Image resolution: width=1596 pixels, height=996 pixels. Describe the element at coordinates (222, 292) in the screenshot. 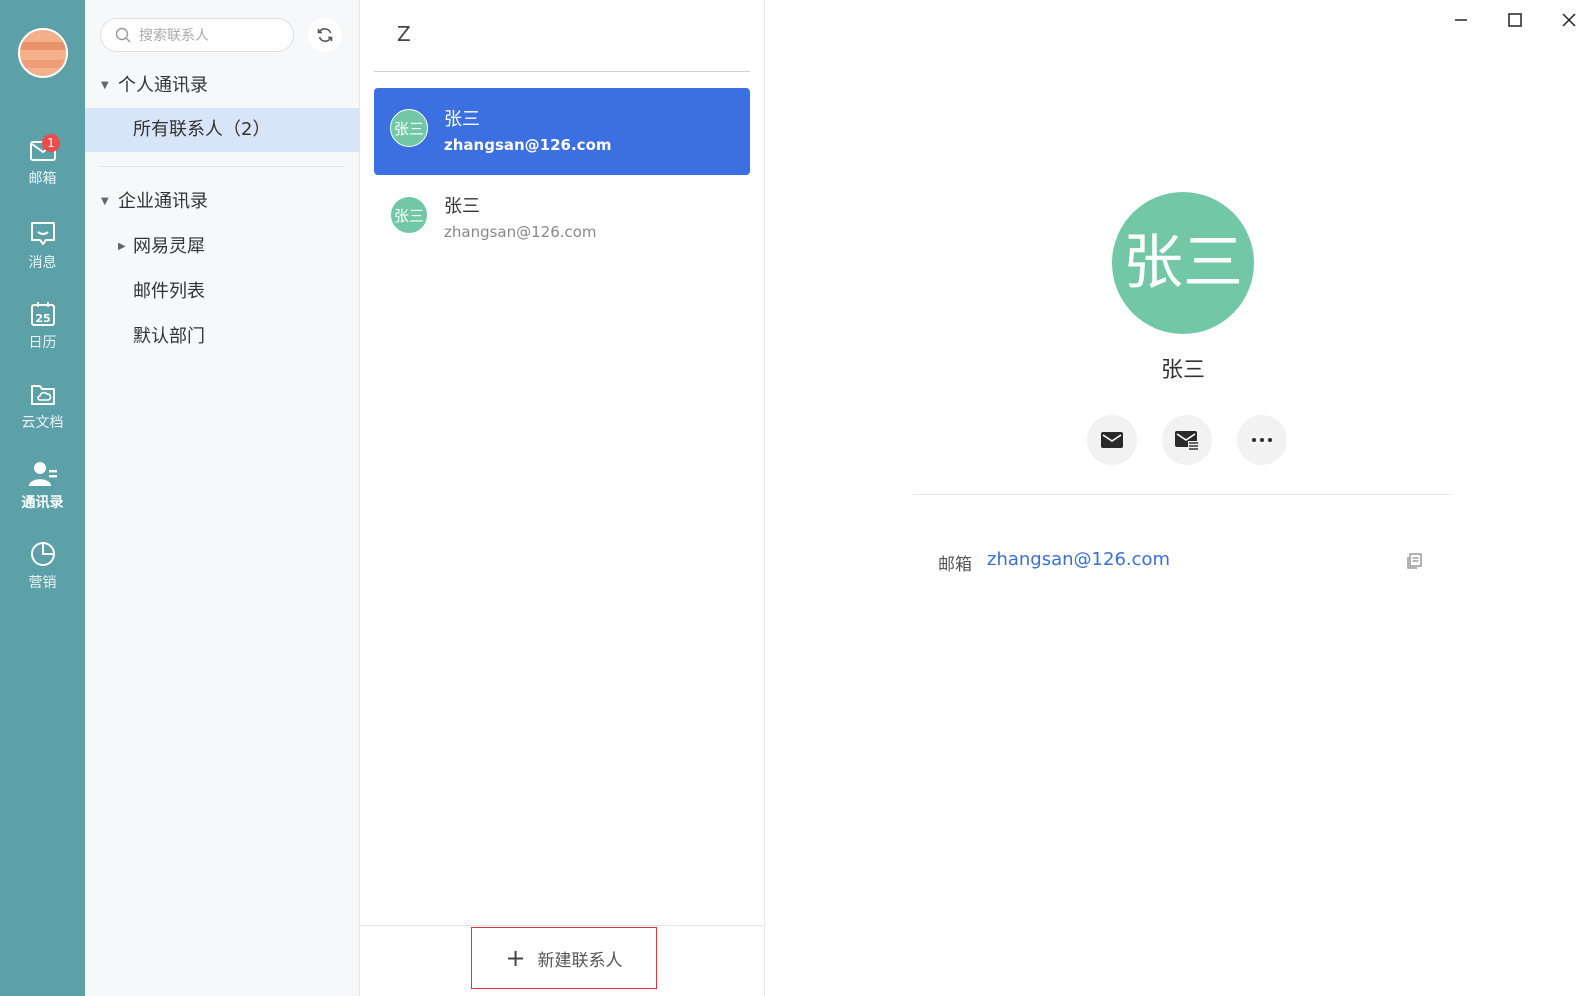

I see `tree-item-mail-list: 邮件列表` at that location.